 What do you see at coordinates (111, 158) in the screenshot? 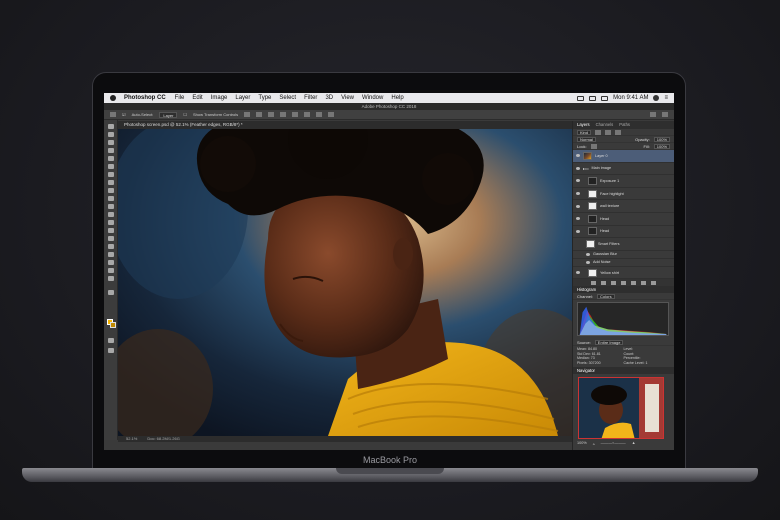
I see `crop-tool-icon` at bounding box center [111, 158].